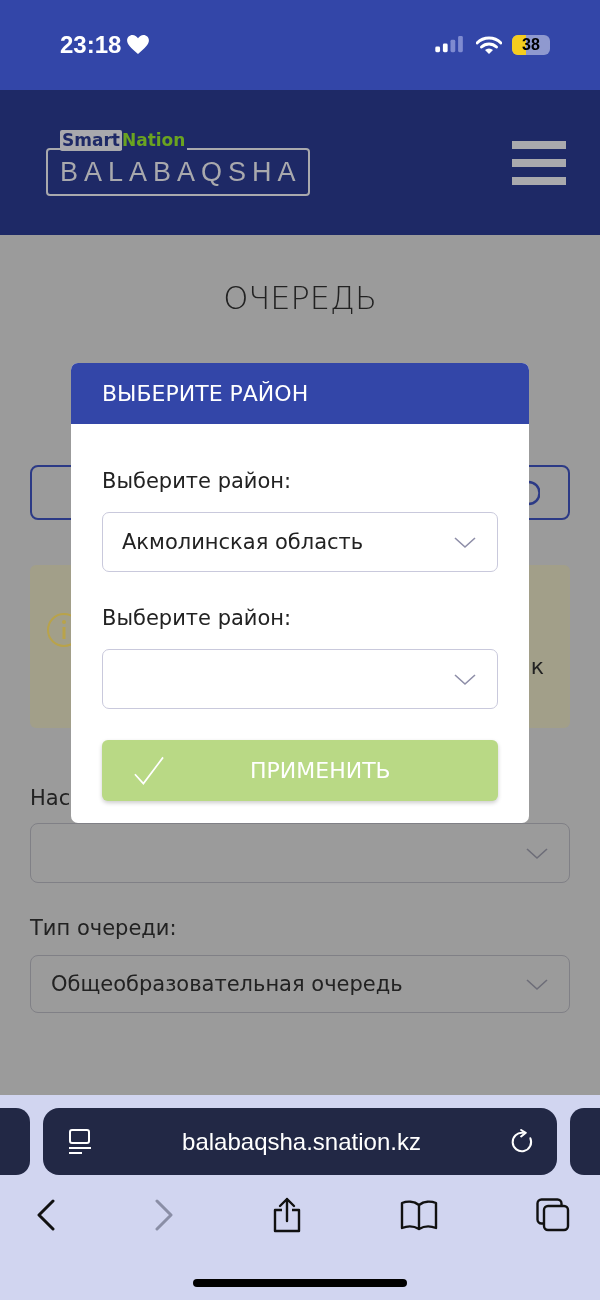  I want to click on heart-icon, so click(138, 45).